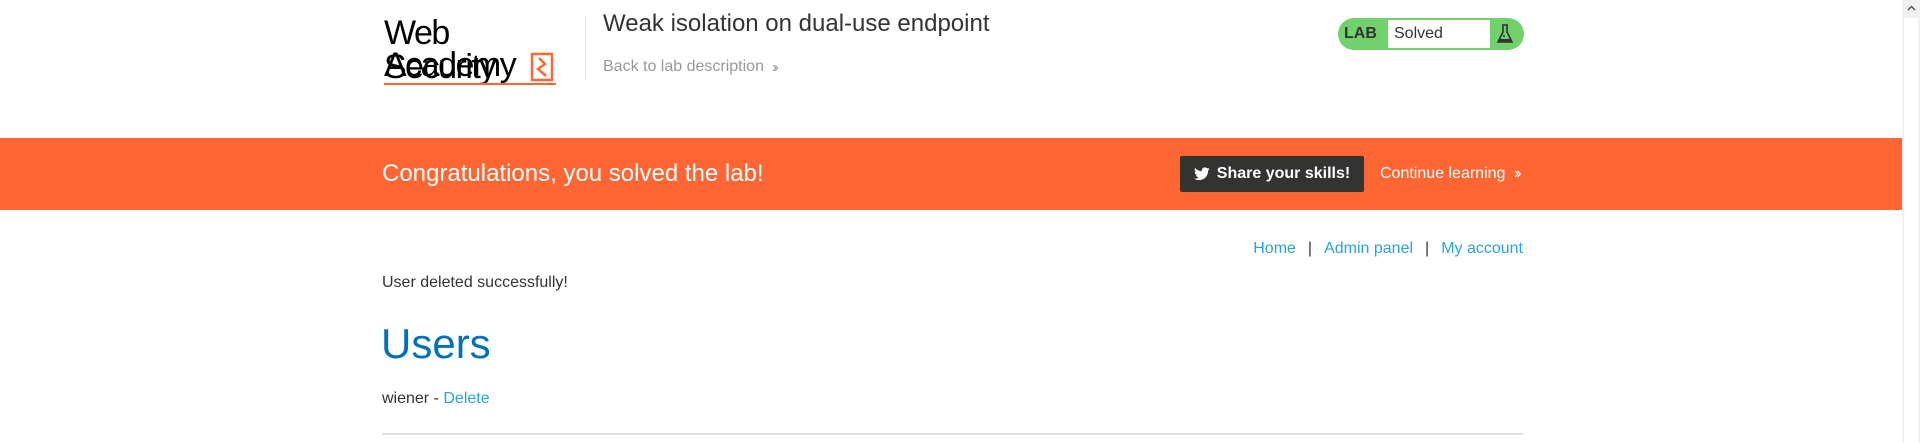  I want to click on web-security-academy-logo: Web Security Academy, so click(471, 51).